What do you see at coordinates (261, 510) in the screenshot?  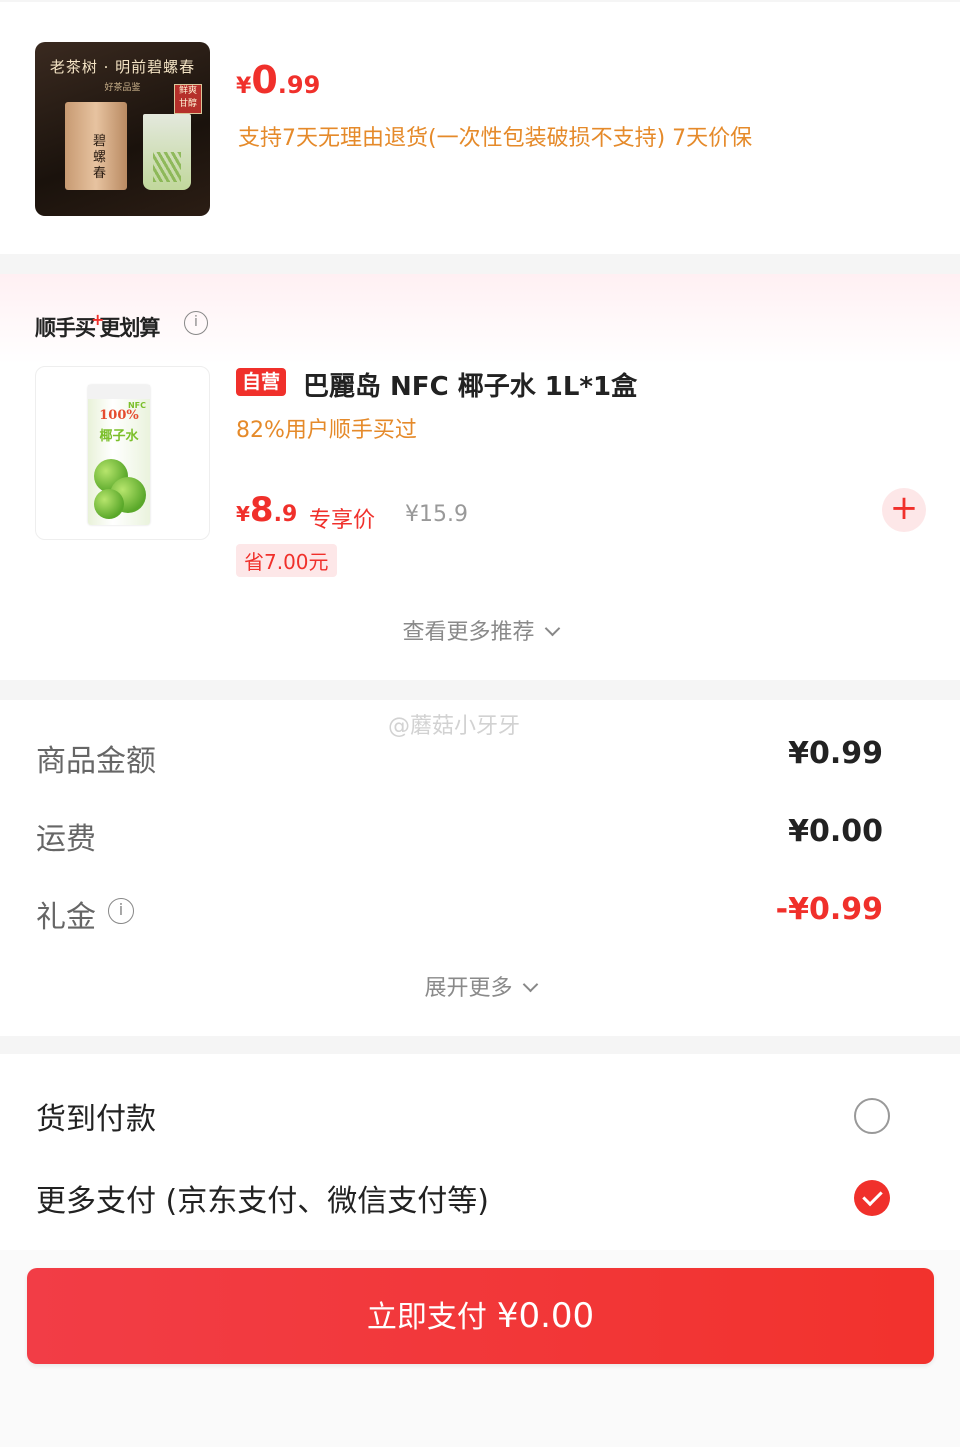 I see `price-integer: 8` at bounding box center [261, 510].